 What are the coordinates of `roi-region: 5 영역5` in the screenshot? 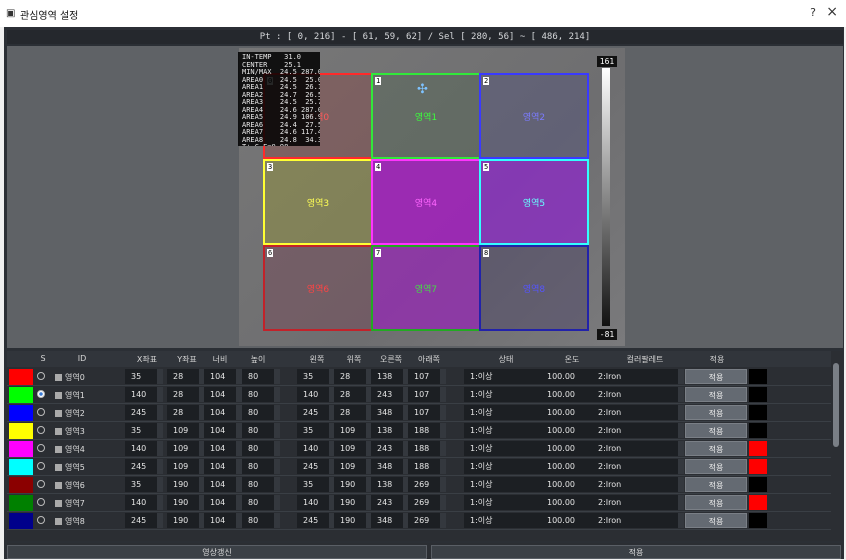 It's located at (534, 202).